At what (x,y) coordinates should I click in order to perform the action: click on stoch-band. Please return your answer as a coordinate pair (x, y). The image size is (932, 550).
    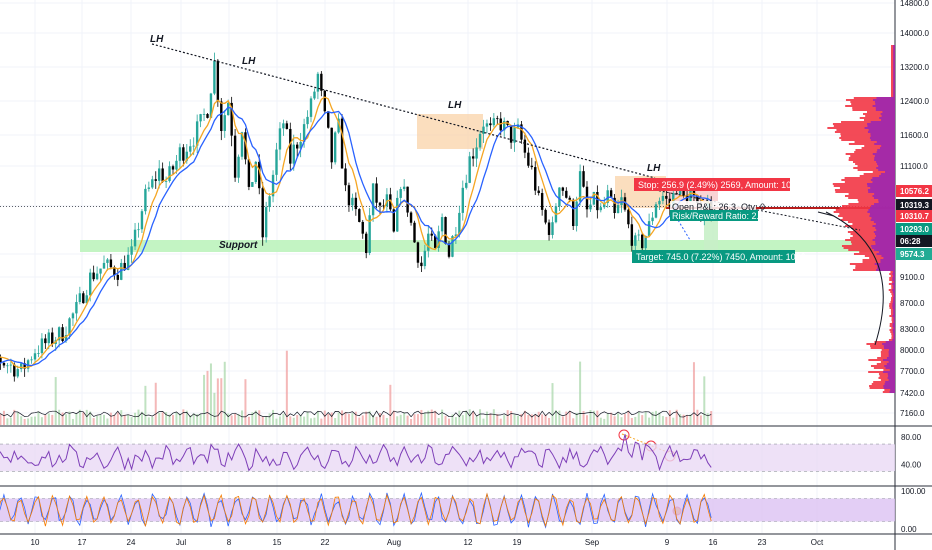
    Looking at the image, I should click on (447, 510).